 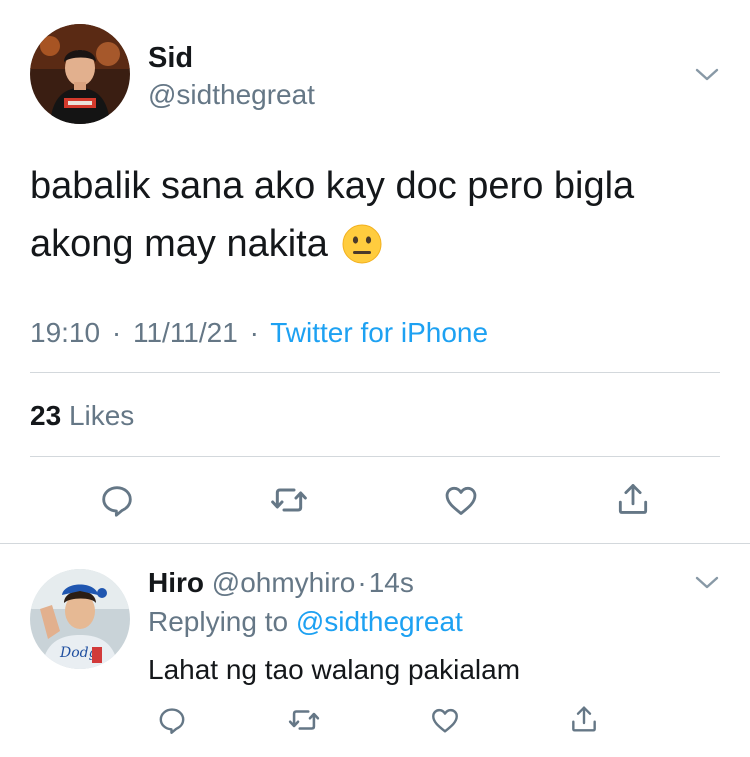 I want to click on tweet-text-line-2: akong may nakita, so click(x=206, y=244).